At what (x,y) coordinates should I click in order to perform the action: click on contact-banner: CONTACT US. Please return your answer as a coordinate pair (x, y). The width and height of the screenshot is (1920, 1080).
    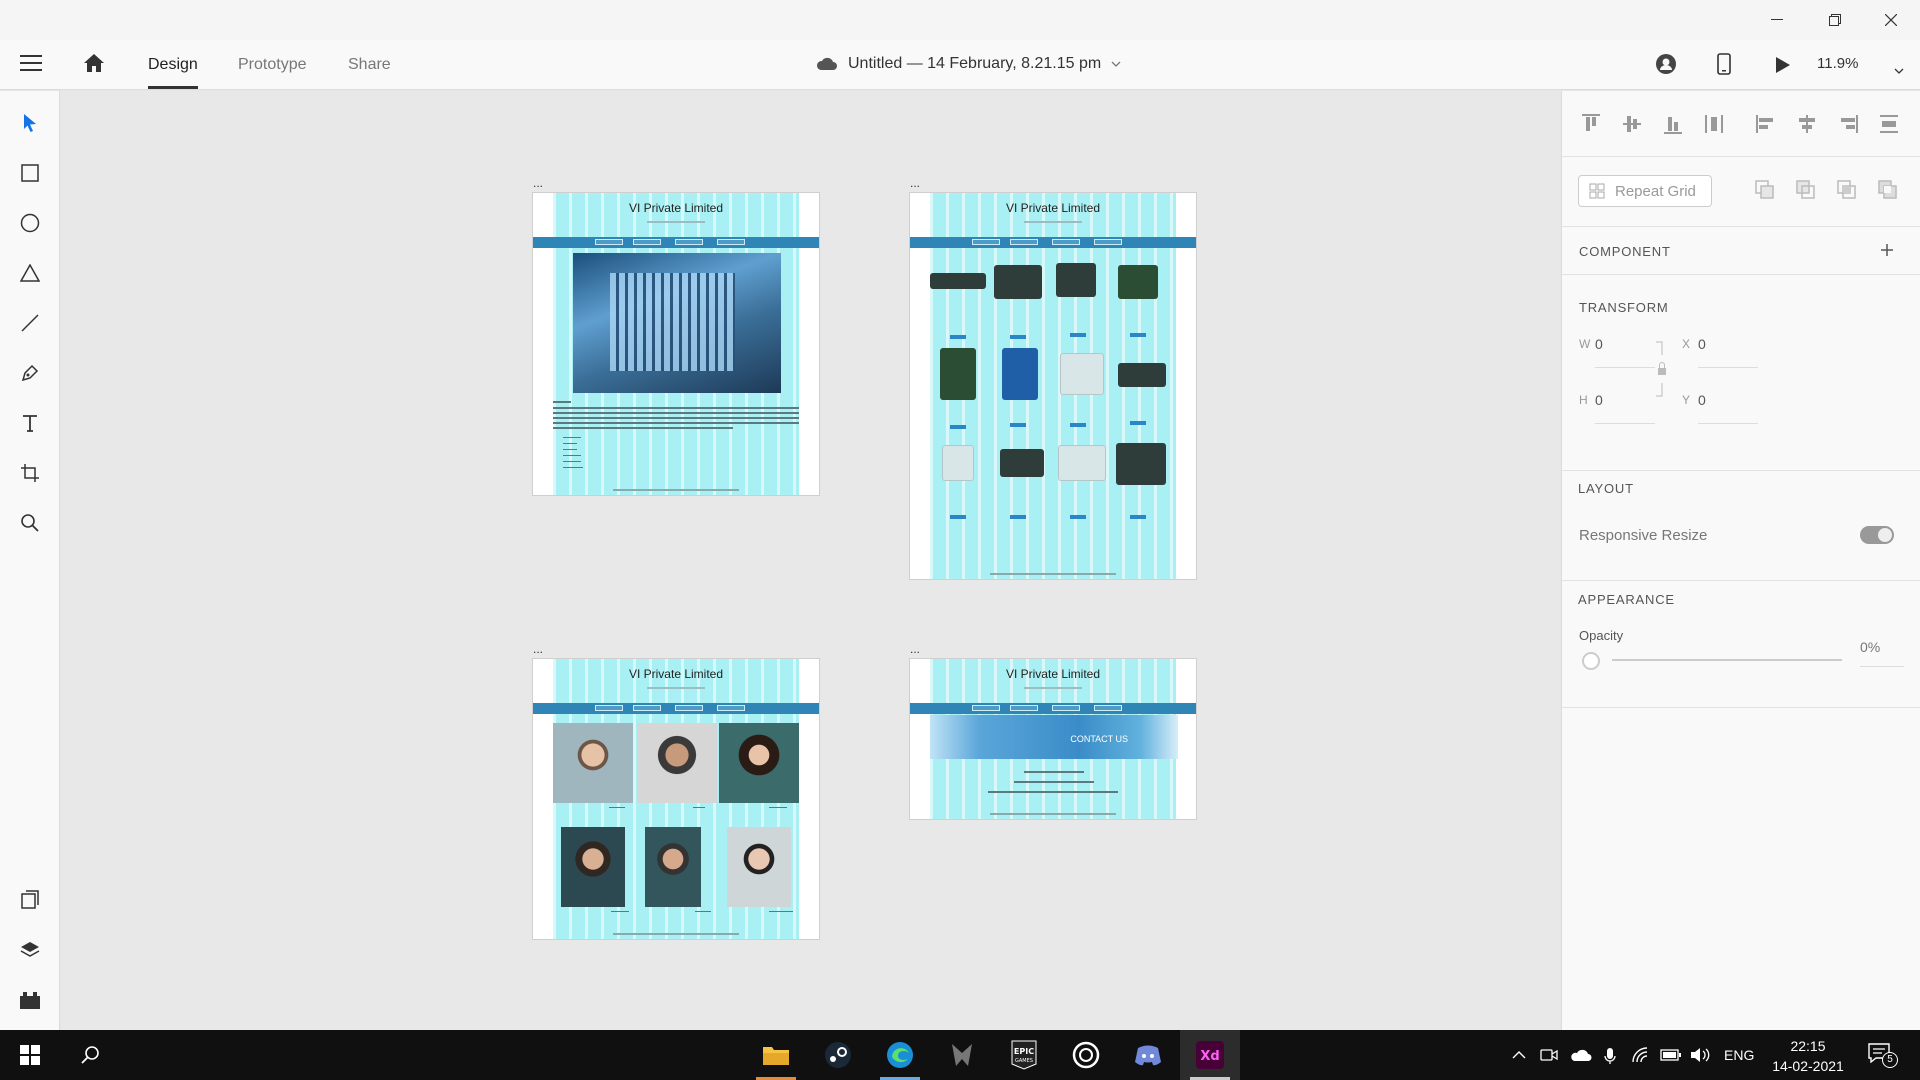
    Looking at the image, I should click on (1054, 737).